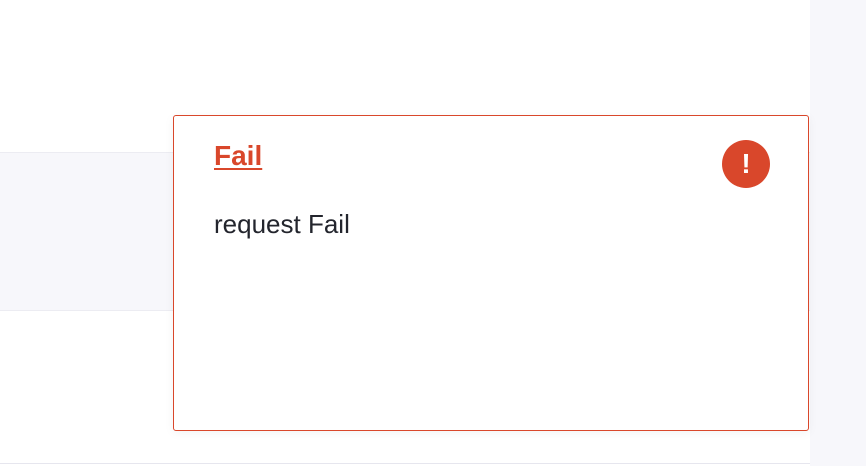 The height and width of the screenshot is (466, 866). Describe the element at coordinates (838, 233) in the screenshot. I see `right-gutter` at that location.